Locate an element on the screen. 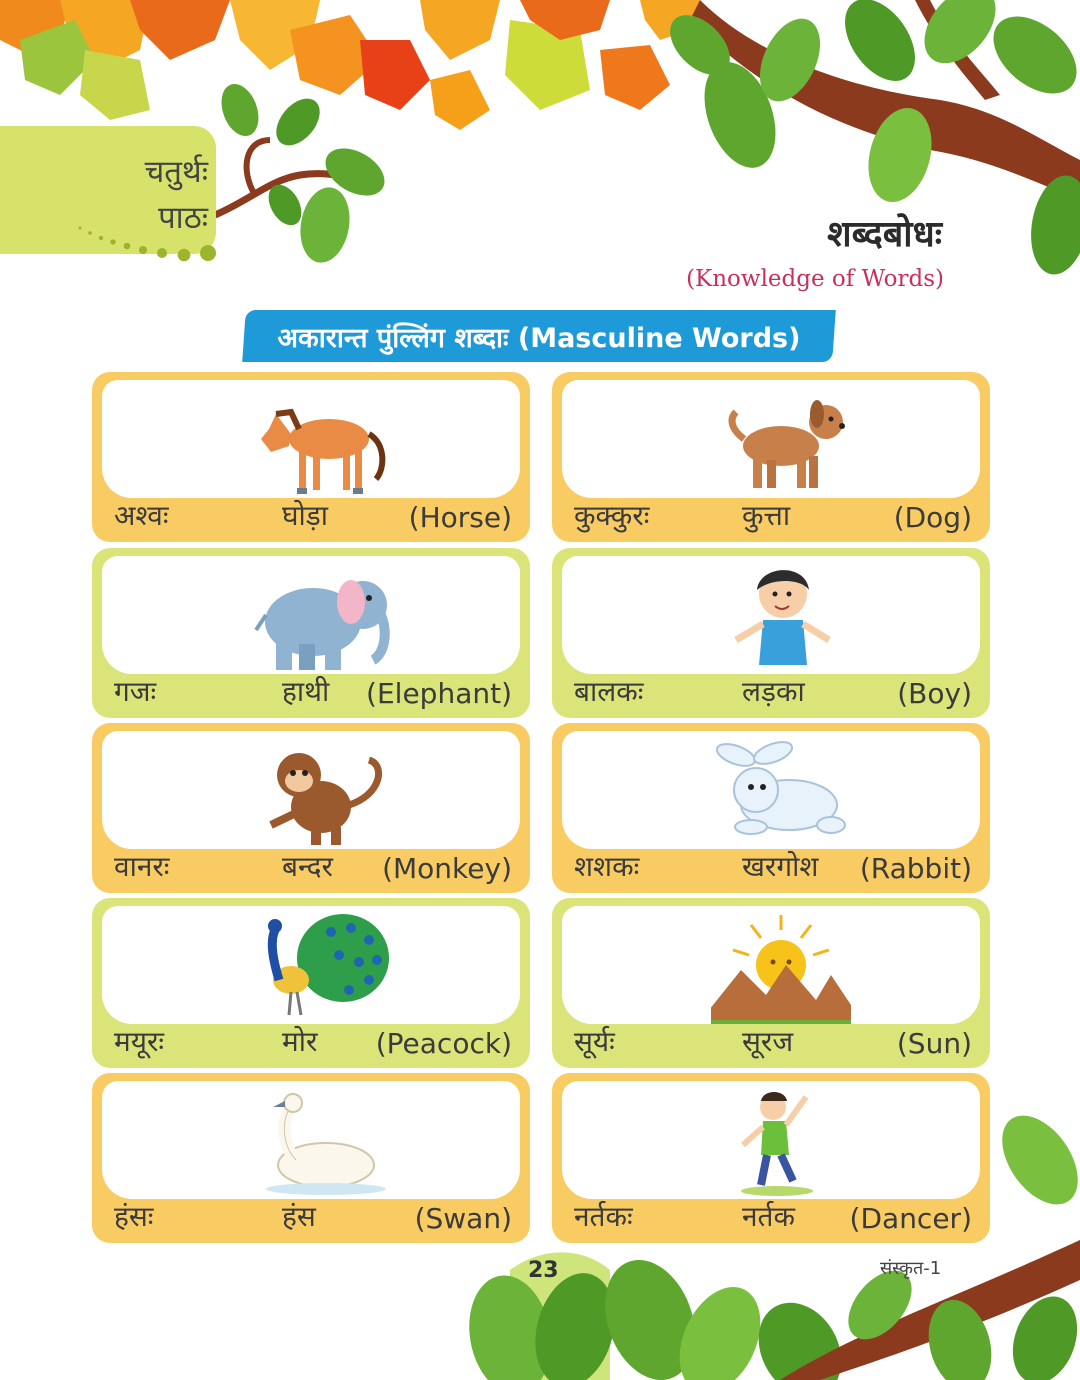 The height and width of the screenshot is (1380, 1080). peacock-illustration is located at coordinates (321, 969).